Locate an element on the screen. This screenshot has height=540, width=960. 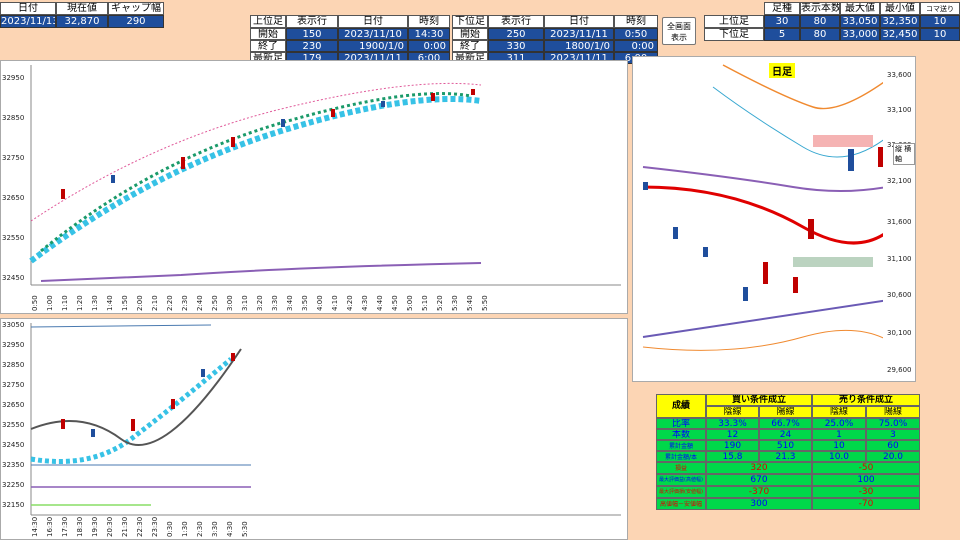
stats-merged-sell: -30 is located at coordinates (866, 492).